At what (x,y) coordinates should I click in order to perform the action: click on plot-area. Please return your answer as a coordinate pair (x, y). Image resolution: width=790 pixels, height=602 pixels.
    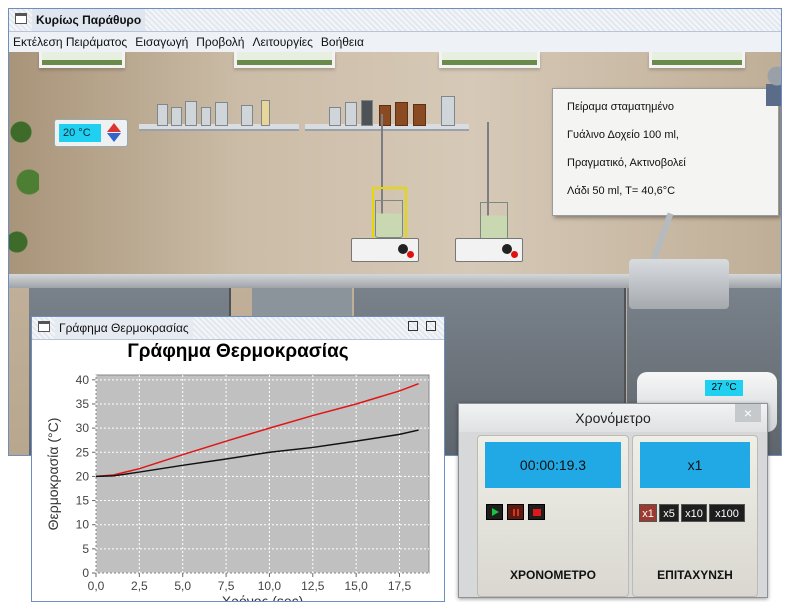
    Looking at the image, I should click on (262, 474).